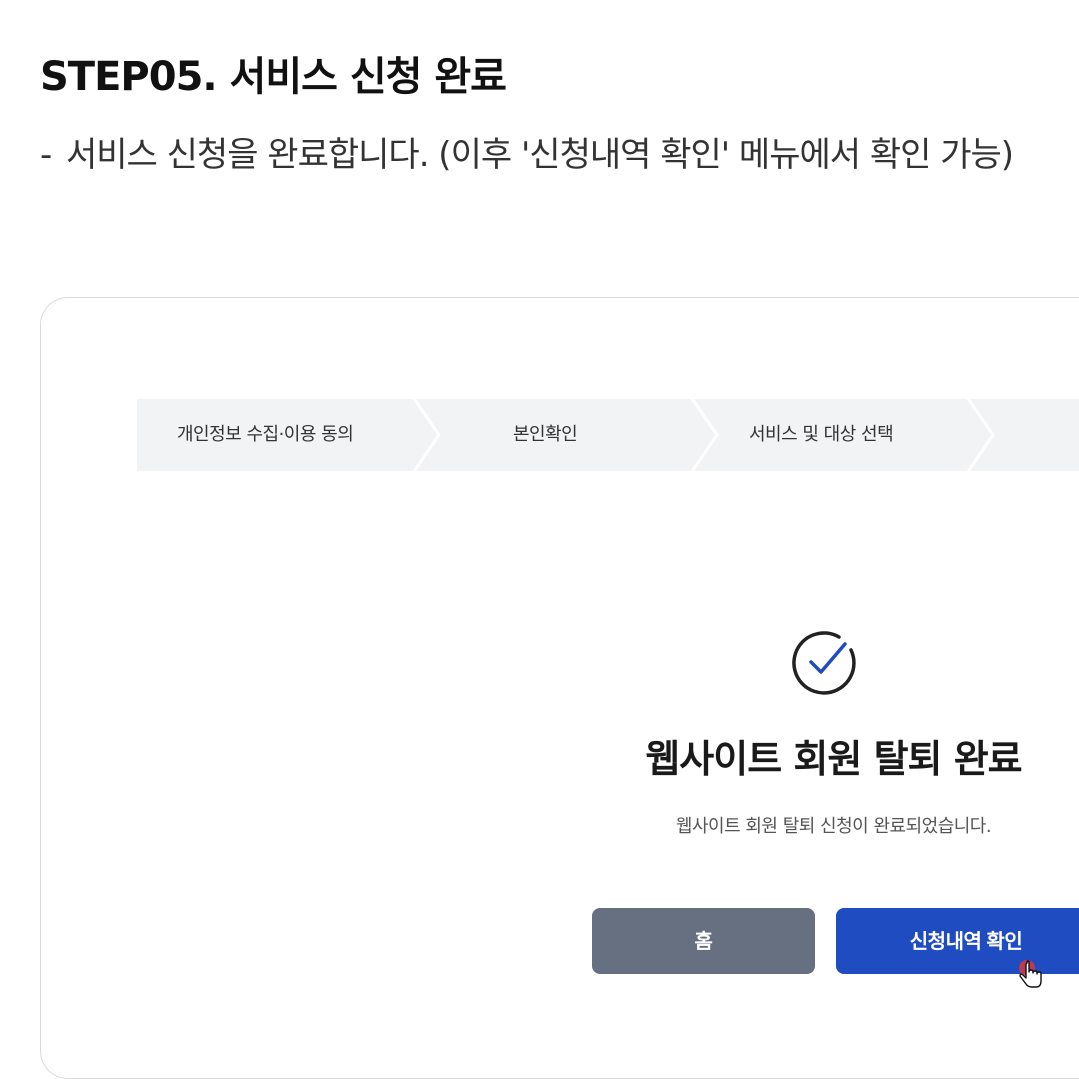 This screenshot has width=1079, height=1079. I want to click on step-title: STEP05. 서비스 신청 완료, so click(273, 77).